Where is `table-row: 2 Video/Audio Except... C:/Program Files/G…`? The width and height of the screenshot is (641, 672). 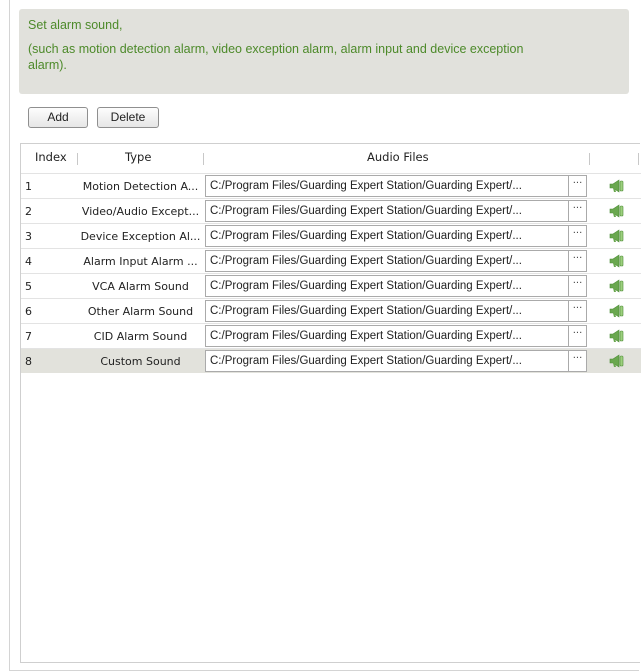 table-row: 2 Video/Audio Except... C:/Program Files/G… is located at coordinates (331, 210).